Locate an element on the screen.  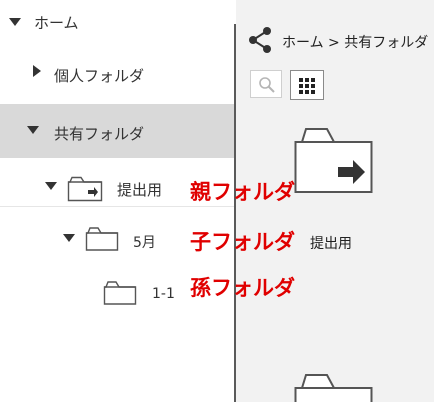
share-icon is located at coordinates (261, 40).